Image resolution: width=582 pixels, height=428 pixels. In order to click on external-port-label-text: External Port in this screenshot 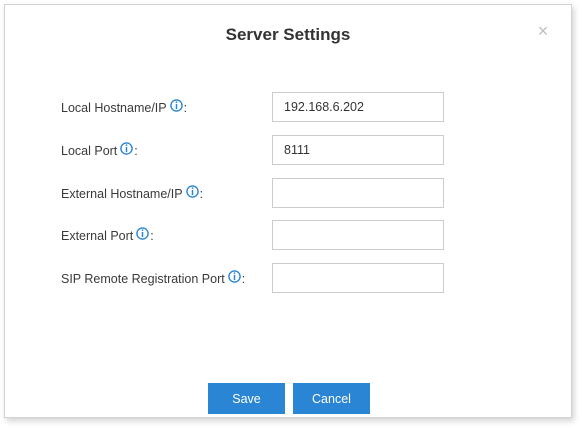, I will do `click(97, 236)`.